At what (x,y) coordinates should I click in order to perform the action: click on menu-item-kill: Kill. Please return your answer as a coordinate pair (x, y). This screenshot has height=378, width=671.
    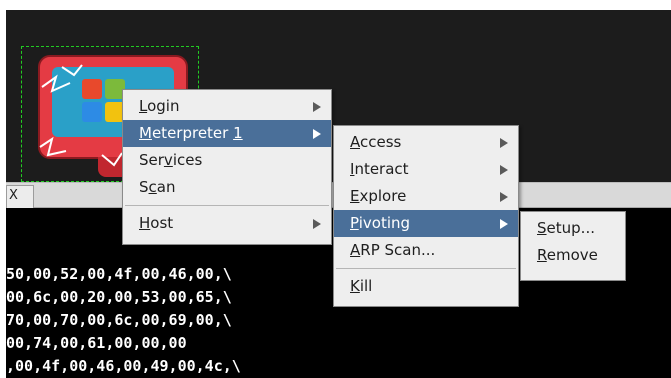
    Looking at the image, I should click on (426, 286).